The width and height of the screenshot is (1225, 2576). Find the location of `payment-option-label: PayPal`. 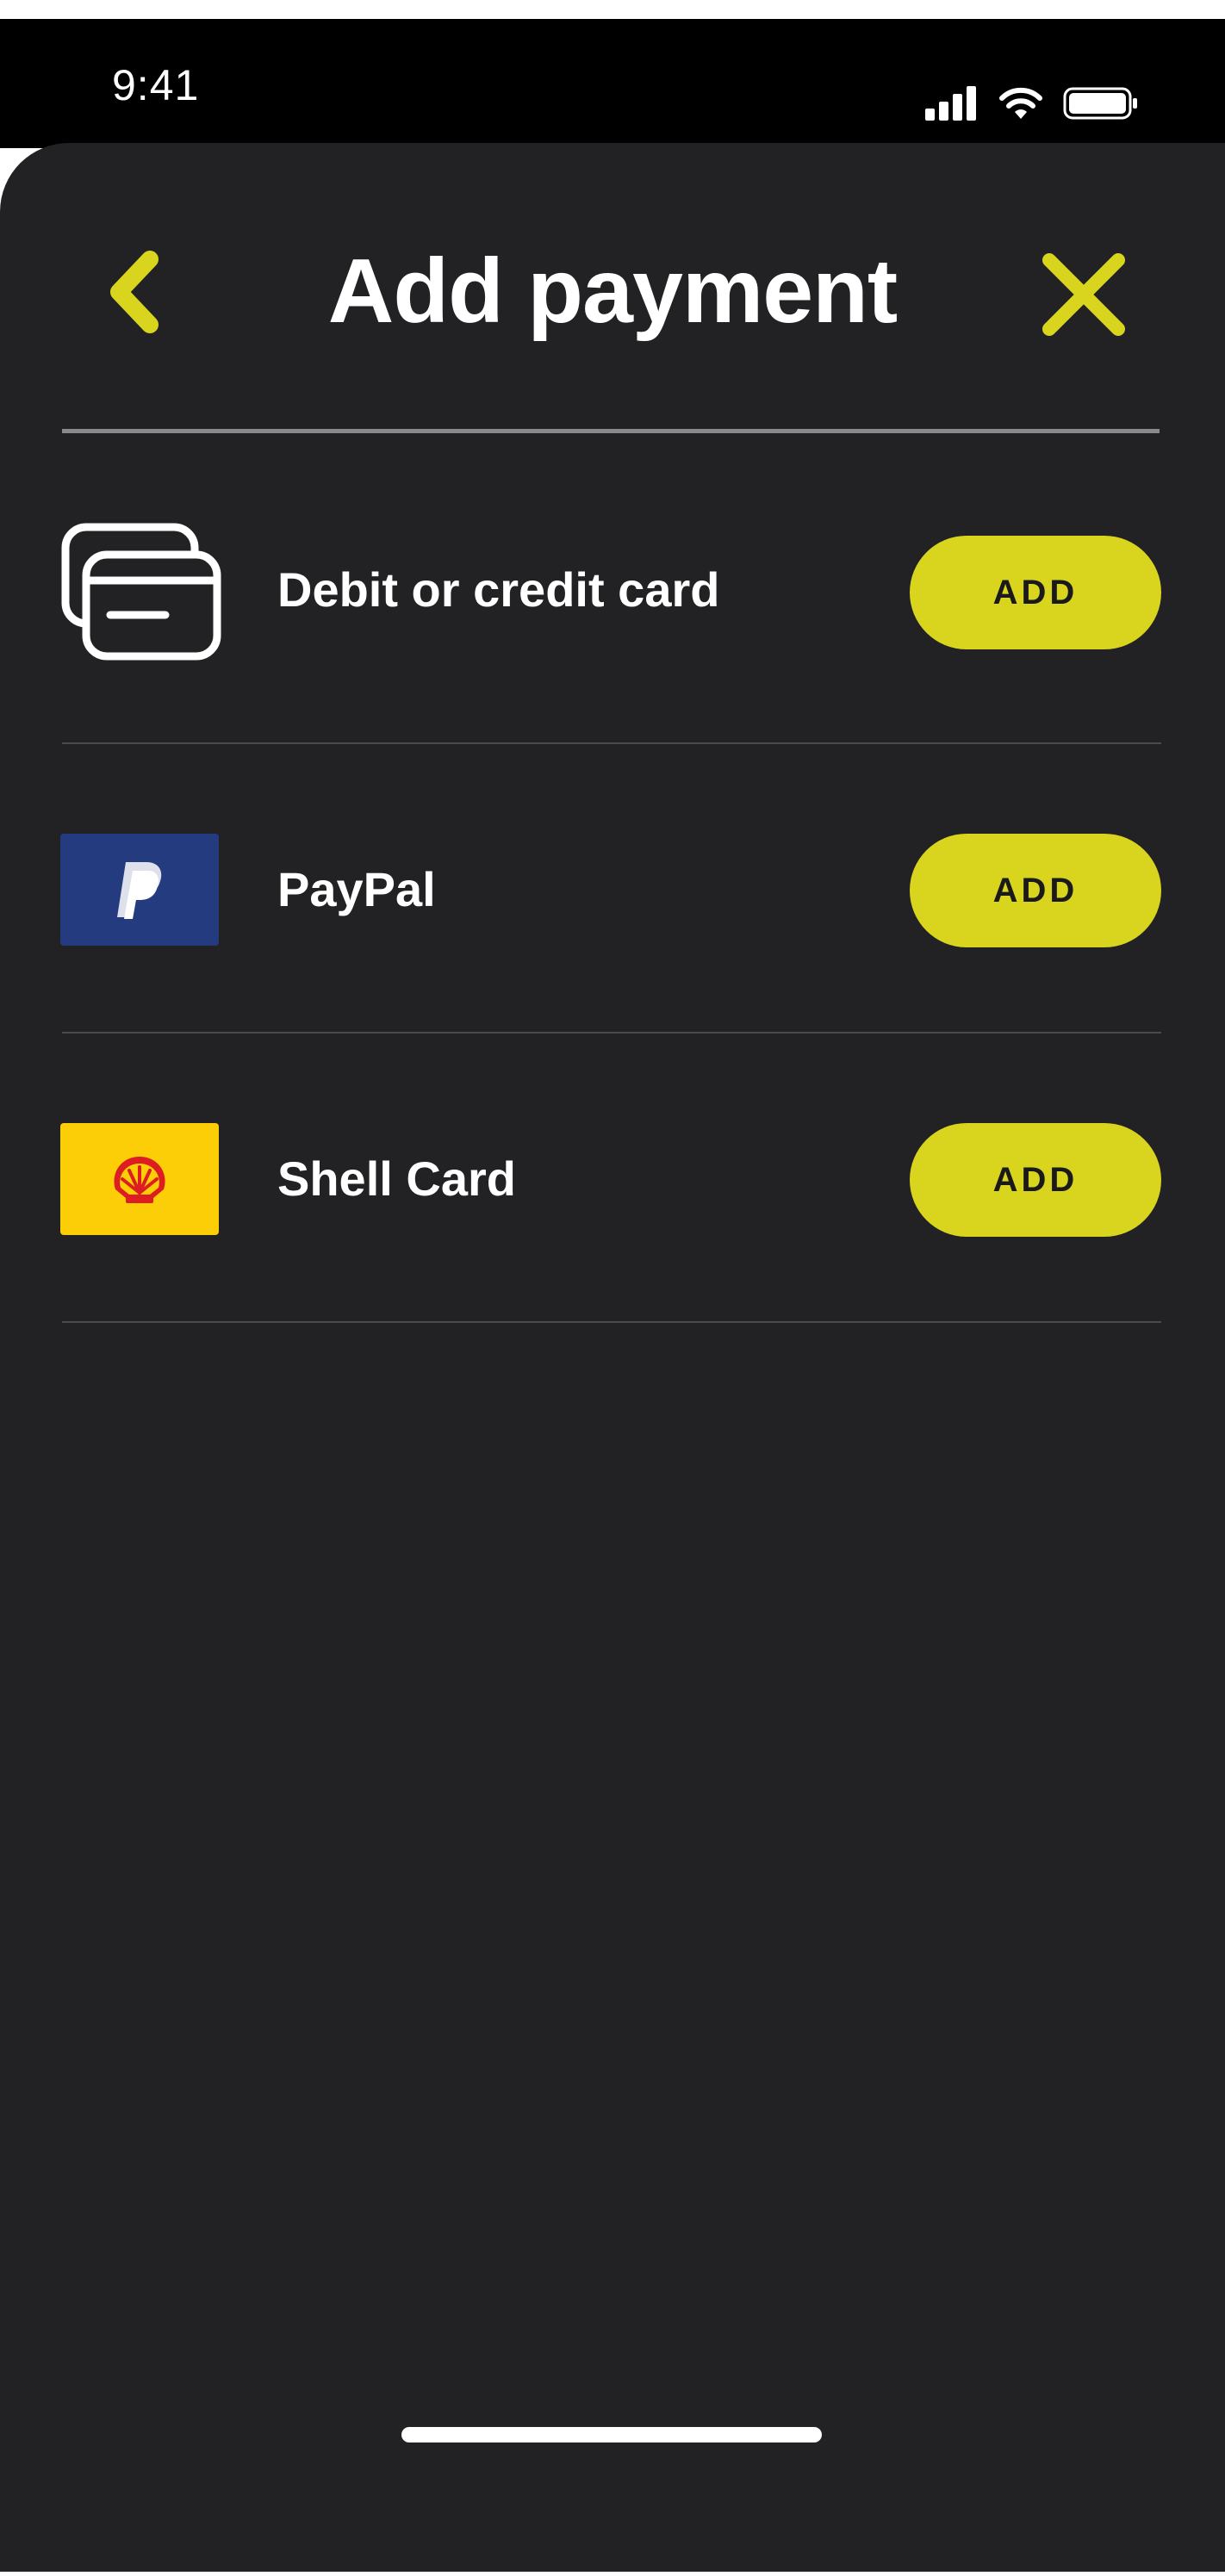

payment-option-label: PayPal is located at coordinates (356, 889).